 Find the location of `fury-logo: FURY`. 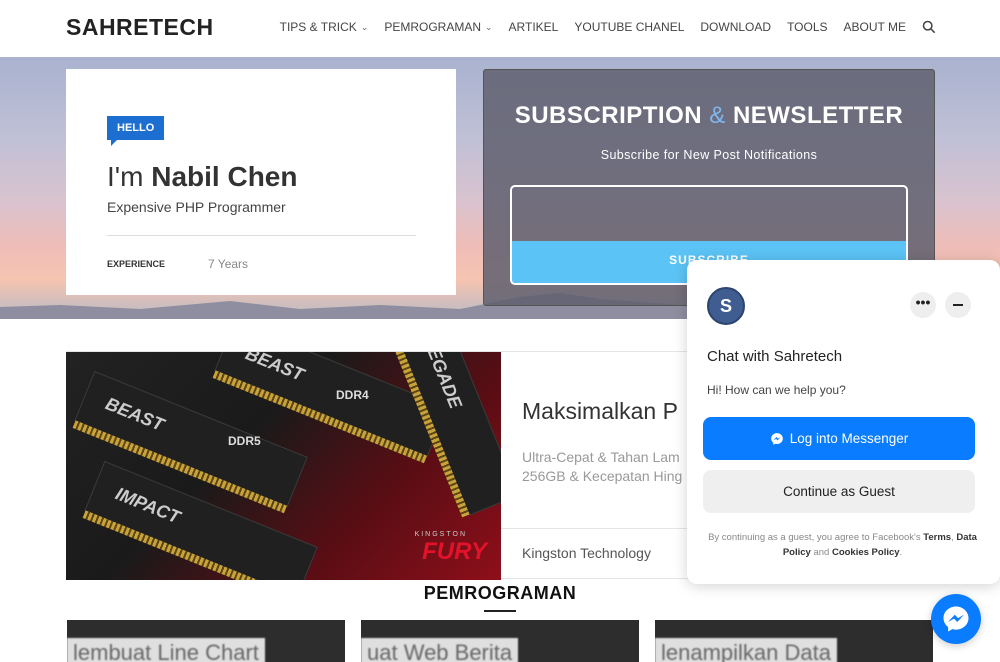

fury-logo: FURY is located at coordinates (454, 551).